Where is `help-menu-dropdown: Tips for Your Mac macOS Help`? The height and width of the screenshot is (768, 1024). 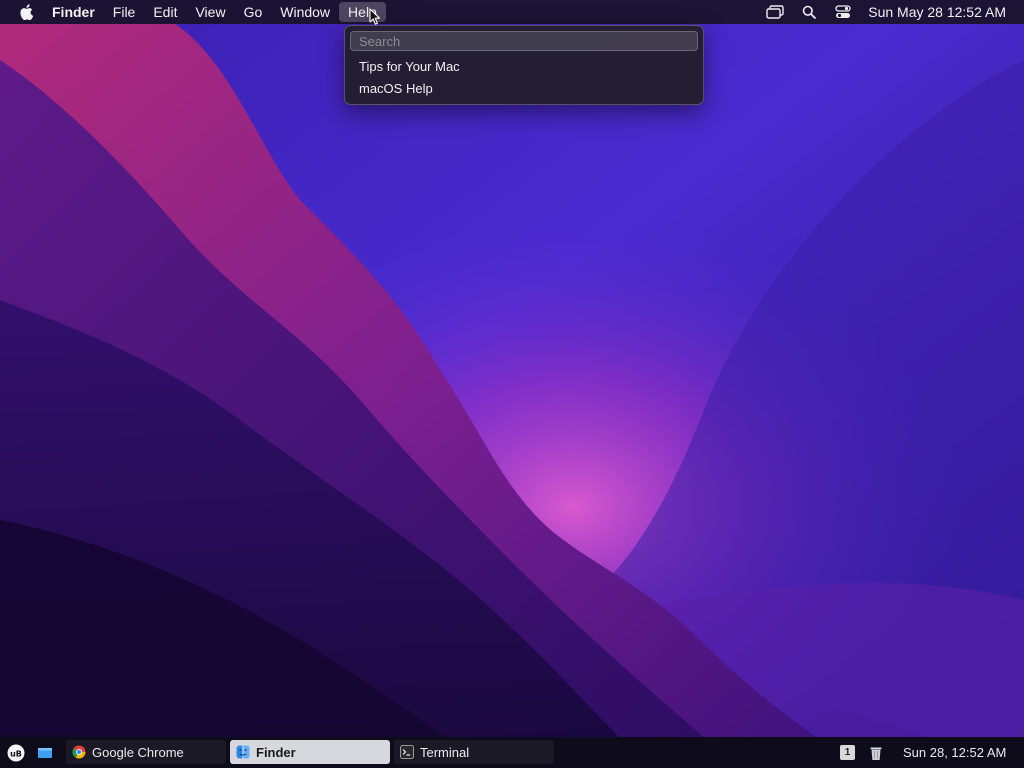
help-menu-dropdown: Tips for Your Mac macOS Help is located at coordinates (524, 65).